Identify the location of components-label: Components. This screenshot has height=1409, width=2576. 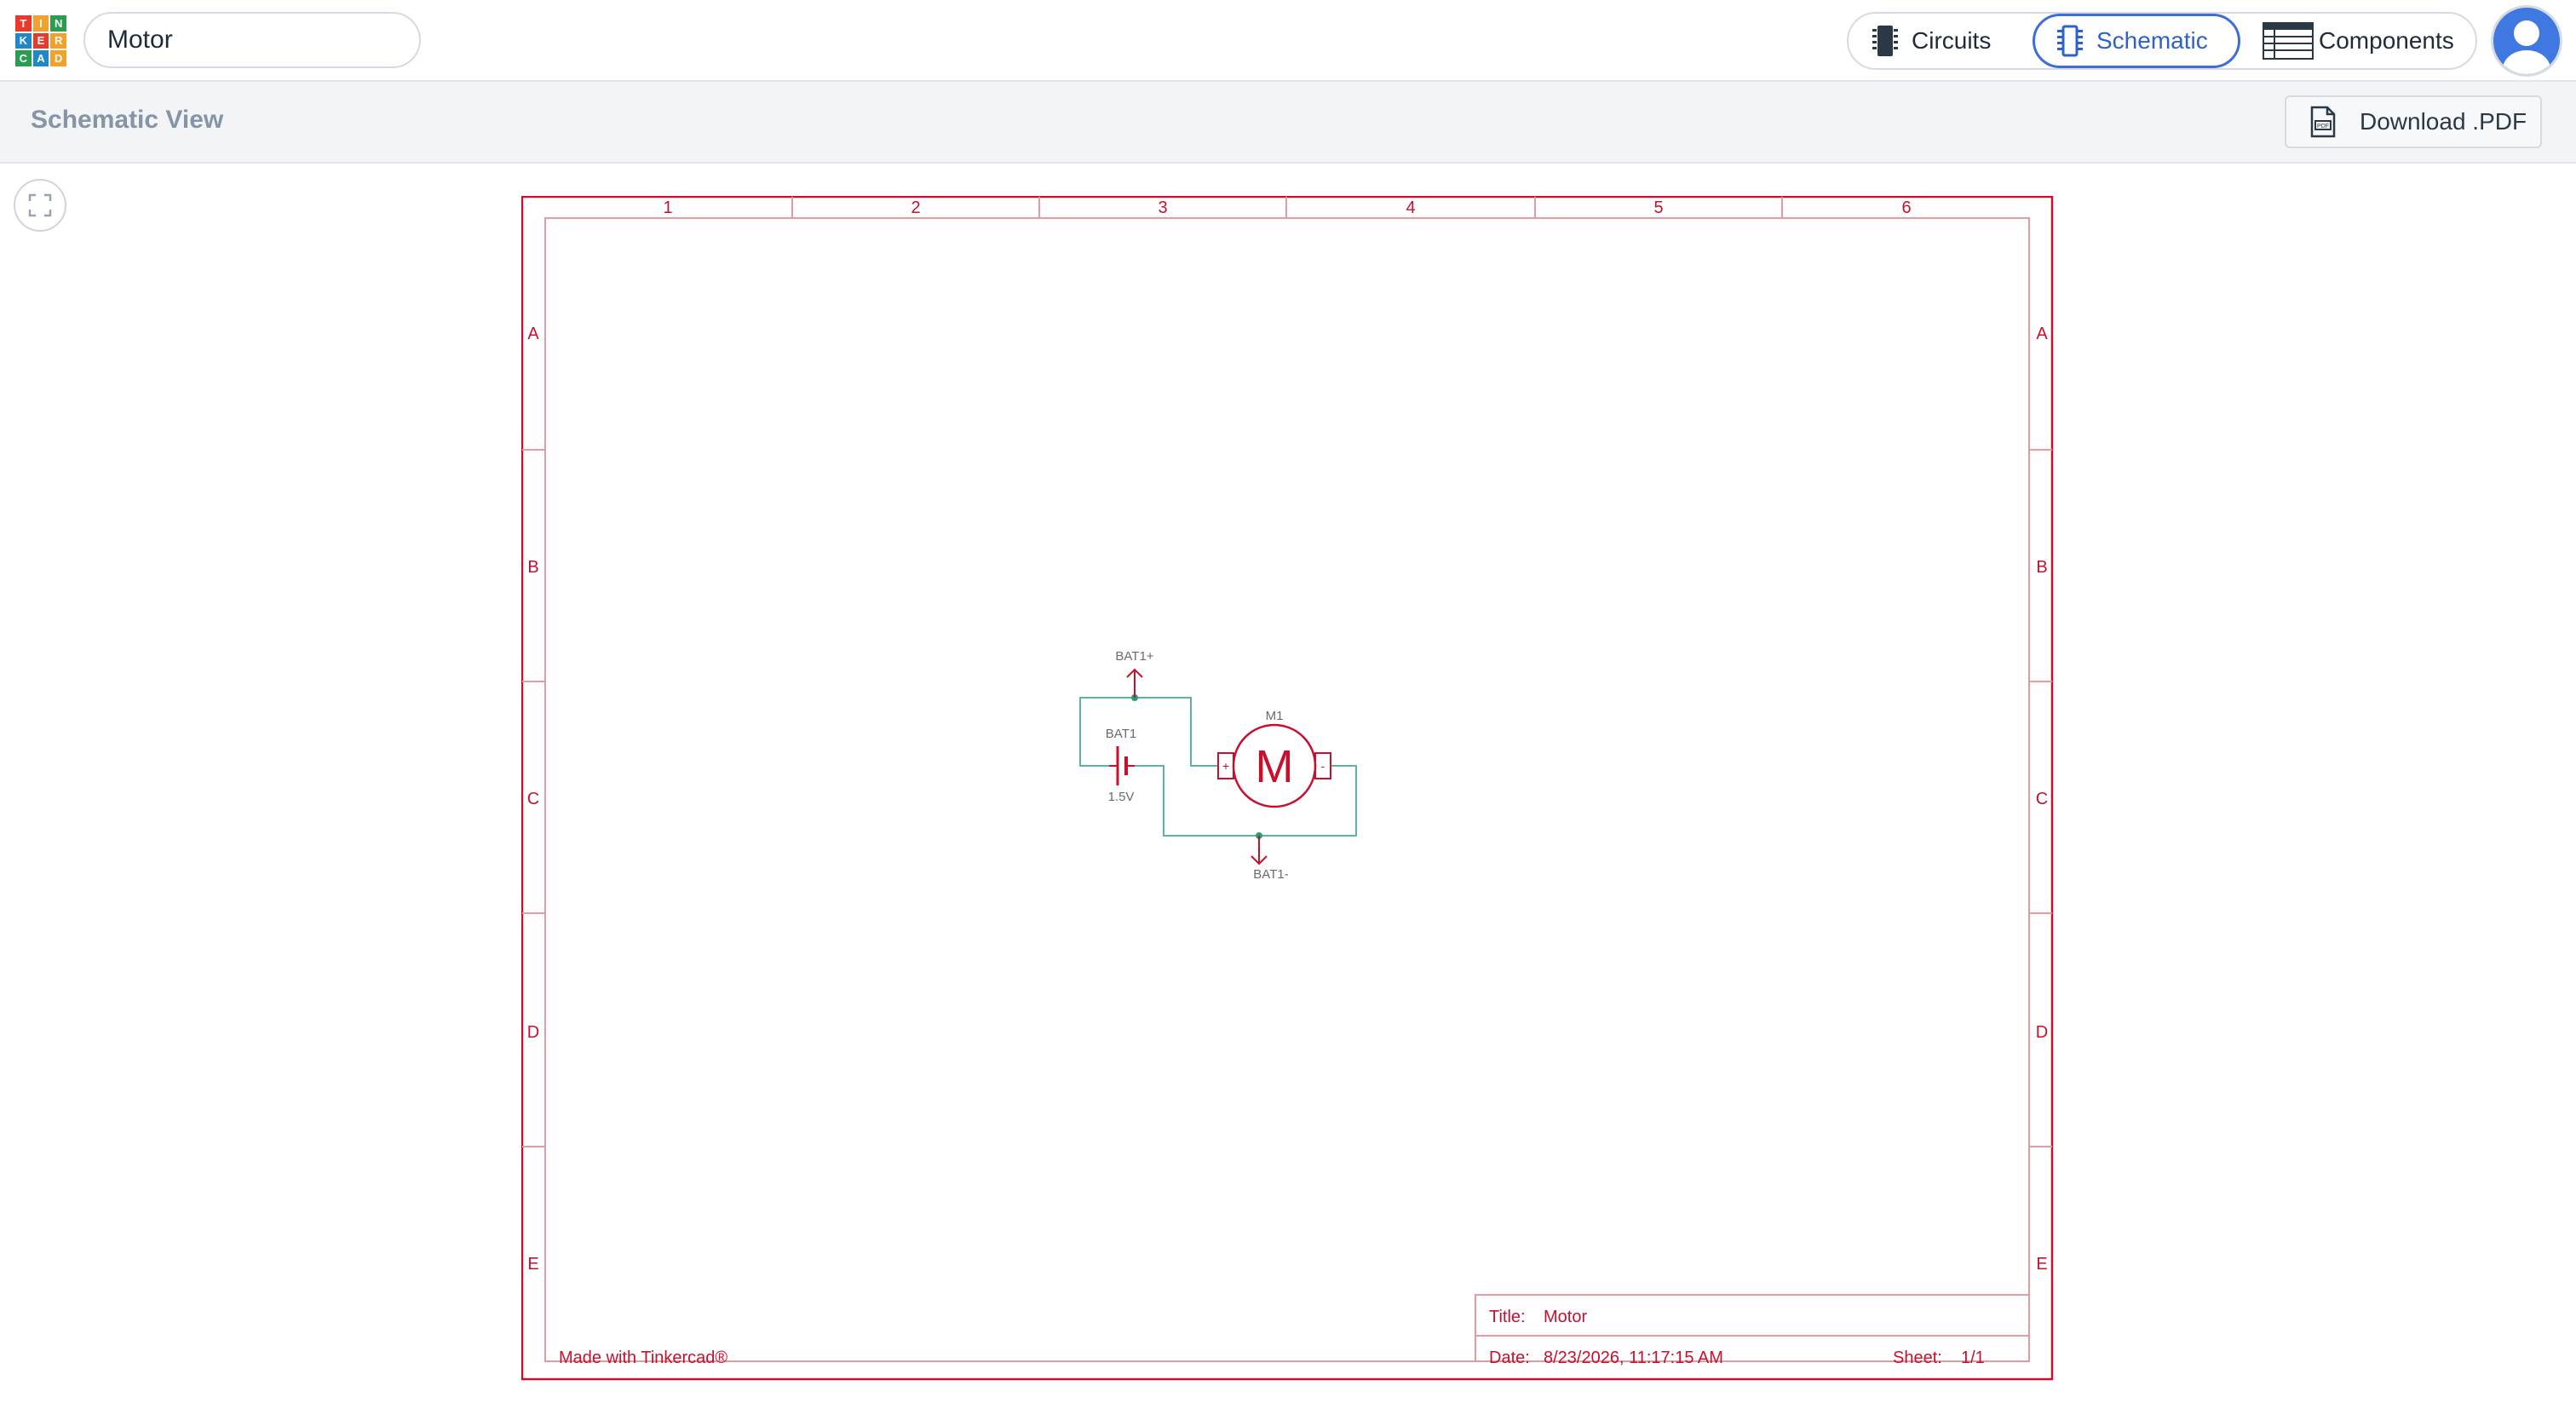
(2387, 40).